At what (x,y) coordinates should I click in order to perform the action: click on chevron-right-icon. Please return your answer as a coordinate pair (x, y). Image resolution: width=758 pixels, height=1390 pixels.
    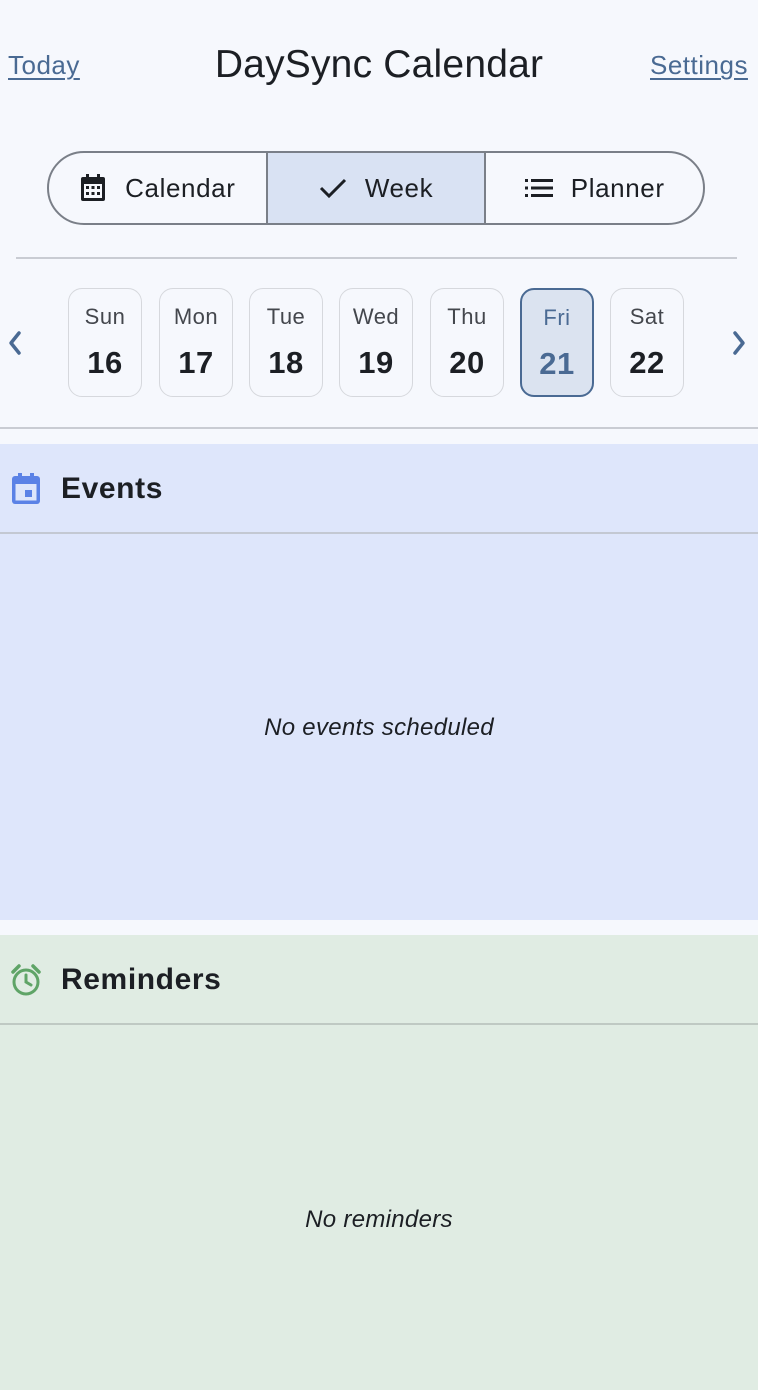
    Looking at the image, I should click on (739, 343).